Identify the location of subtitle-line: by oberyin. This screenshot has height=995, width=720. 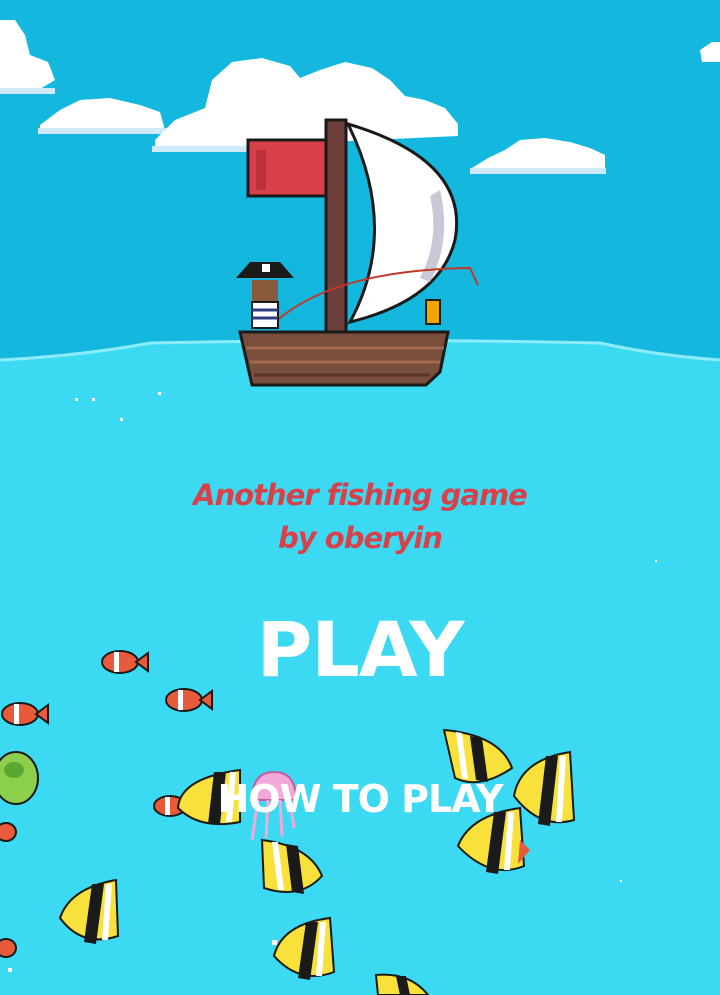
(360, 538).